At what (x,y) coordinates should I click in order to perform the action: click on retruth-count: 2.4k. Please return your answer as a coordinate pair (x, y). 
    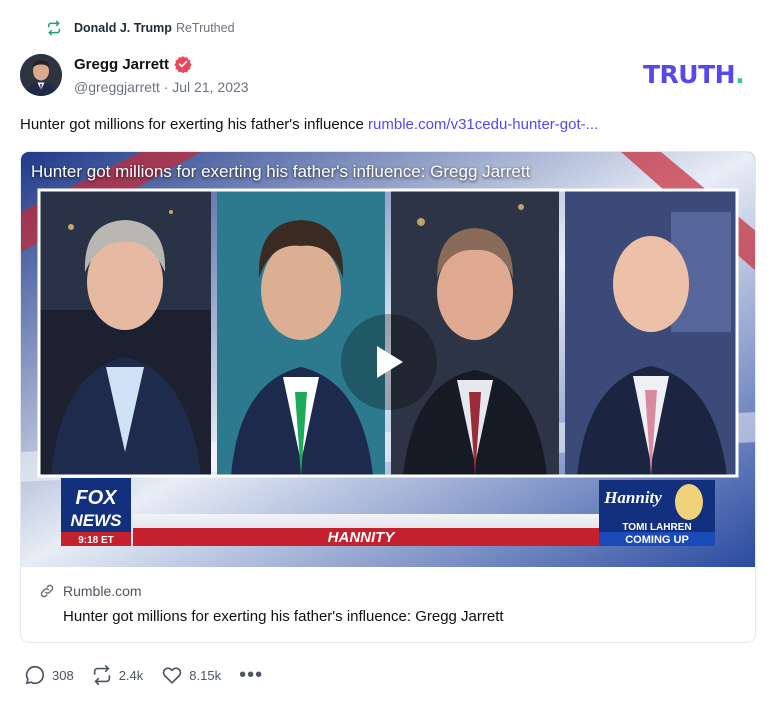
    Looking at the image, I should click on (131, 675).